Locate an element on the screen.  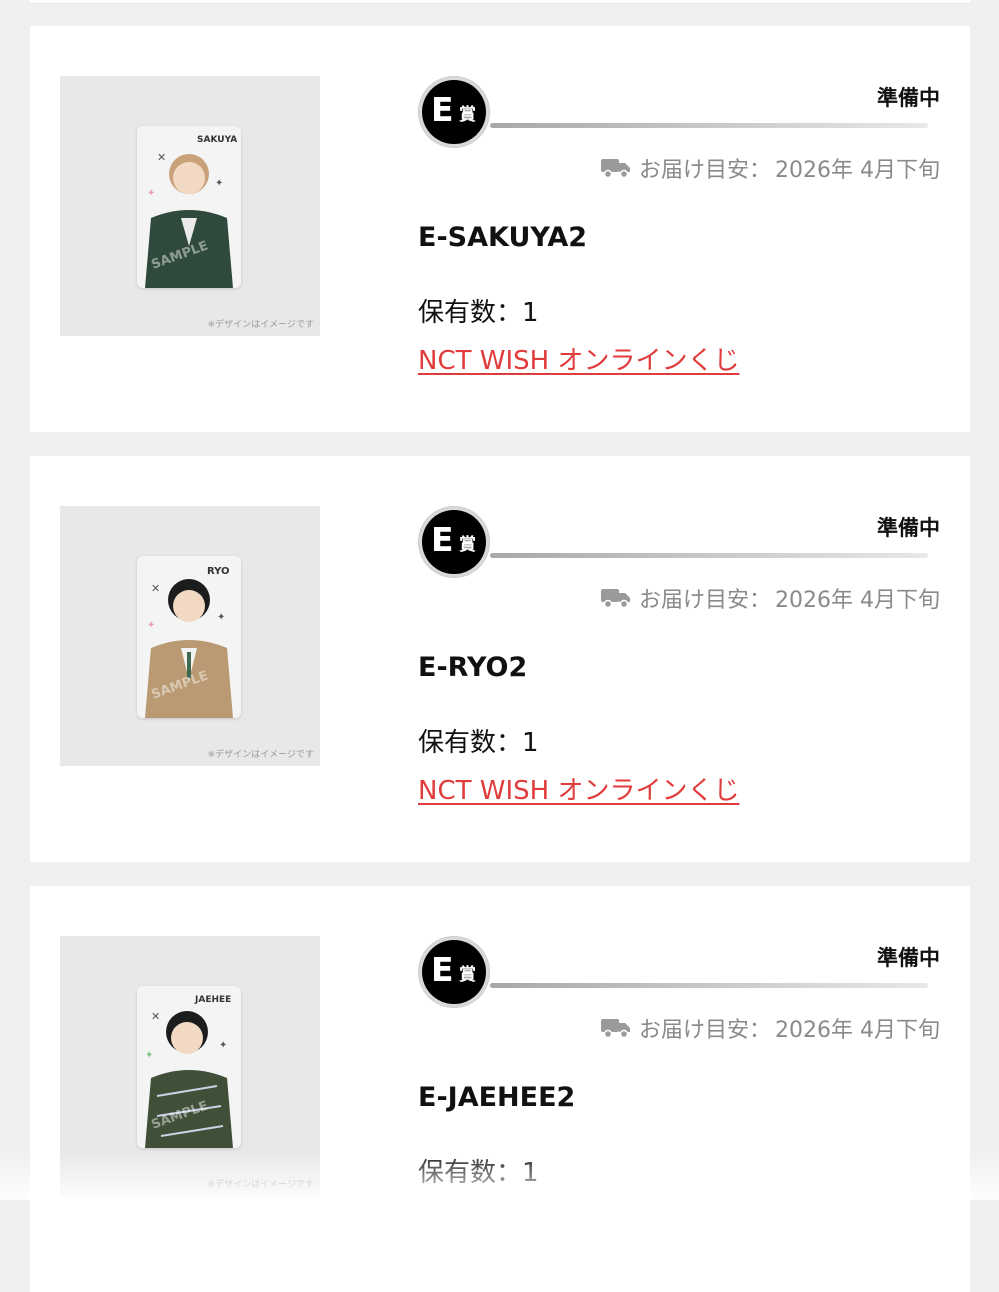
prize-thumbnail: RYO SAMPLE ✕ ✦ ✦ ※デザインはイメージです is located at coordinates (190, 636).